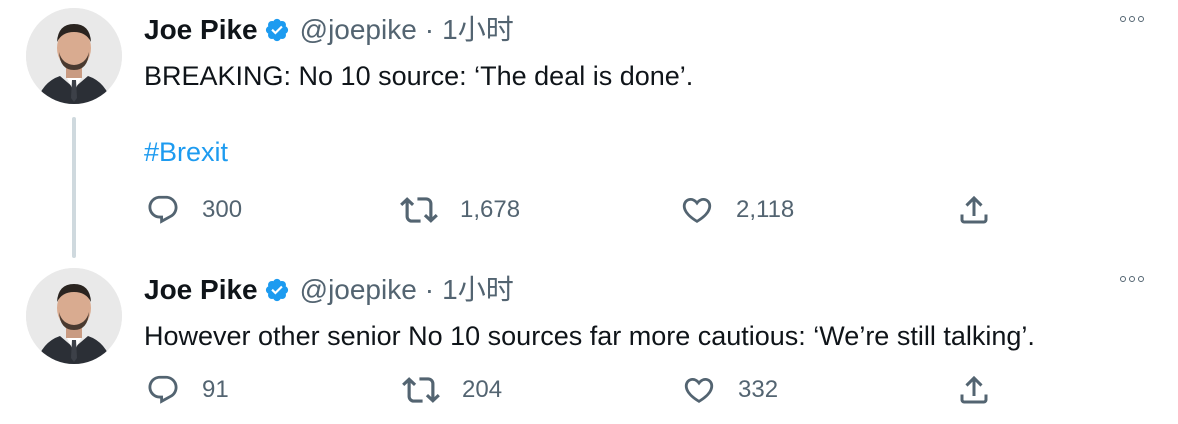 The width and height of the screenshot is (1178, 424). What do you see at coordinates (730, 390) in the screenshot?
I see `like-button: 332` at bounding box center [730, 390].